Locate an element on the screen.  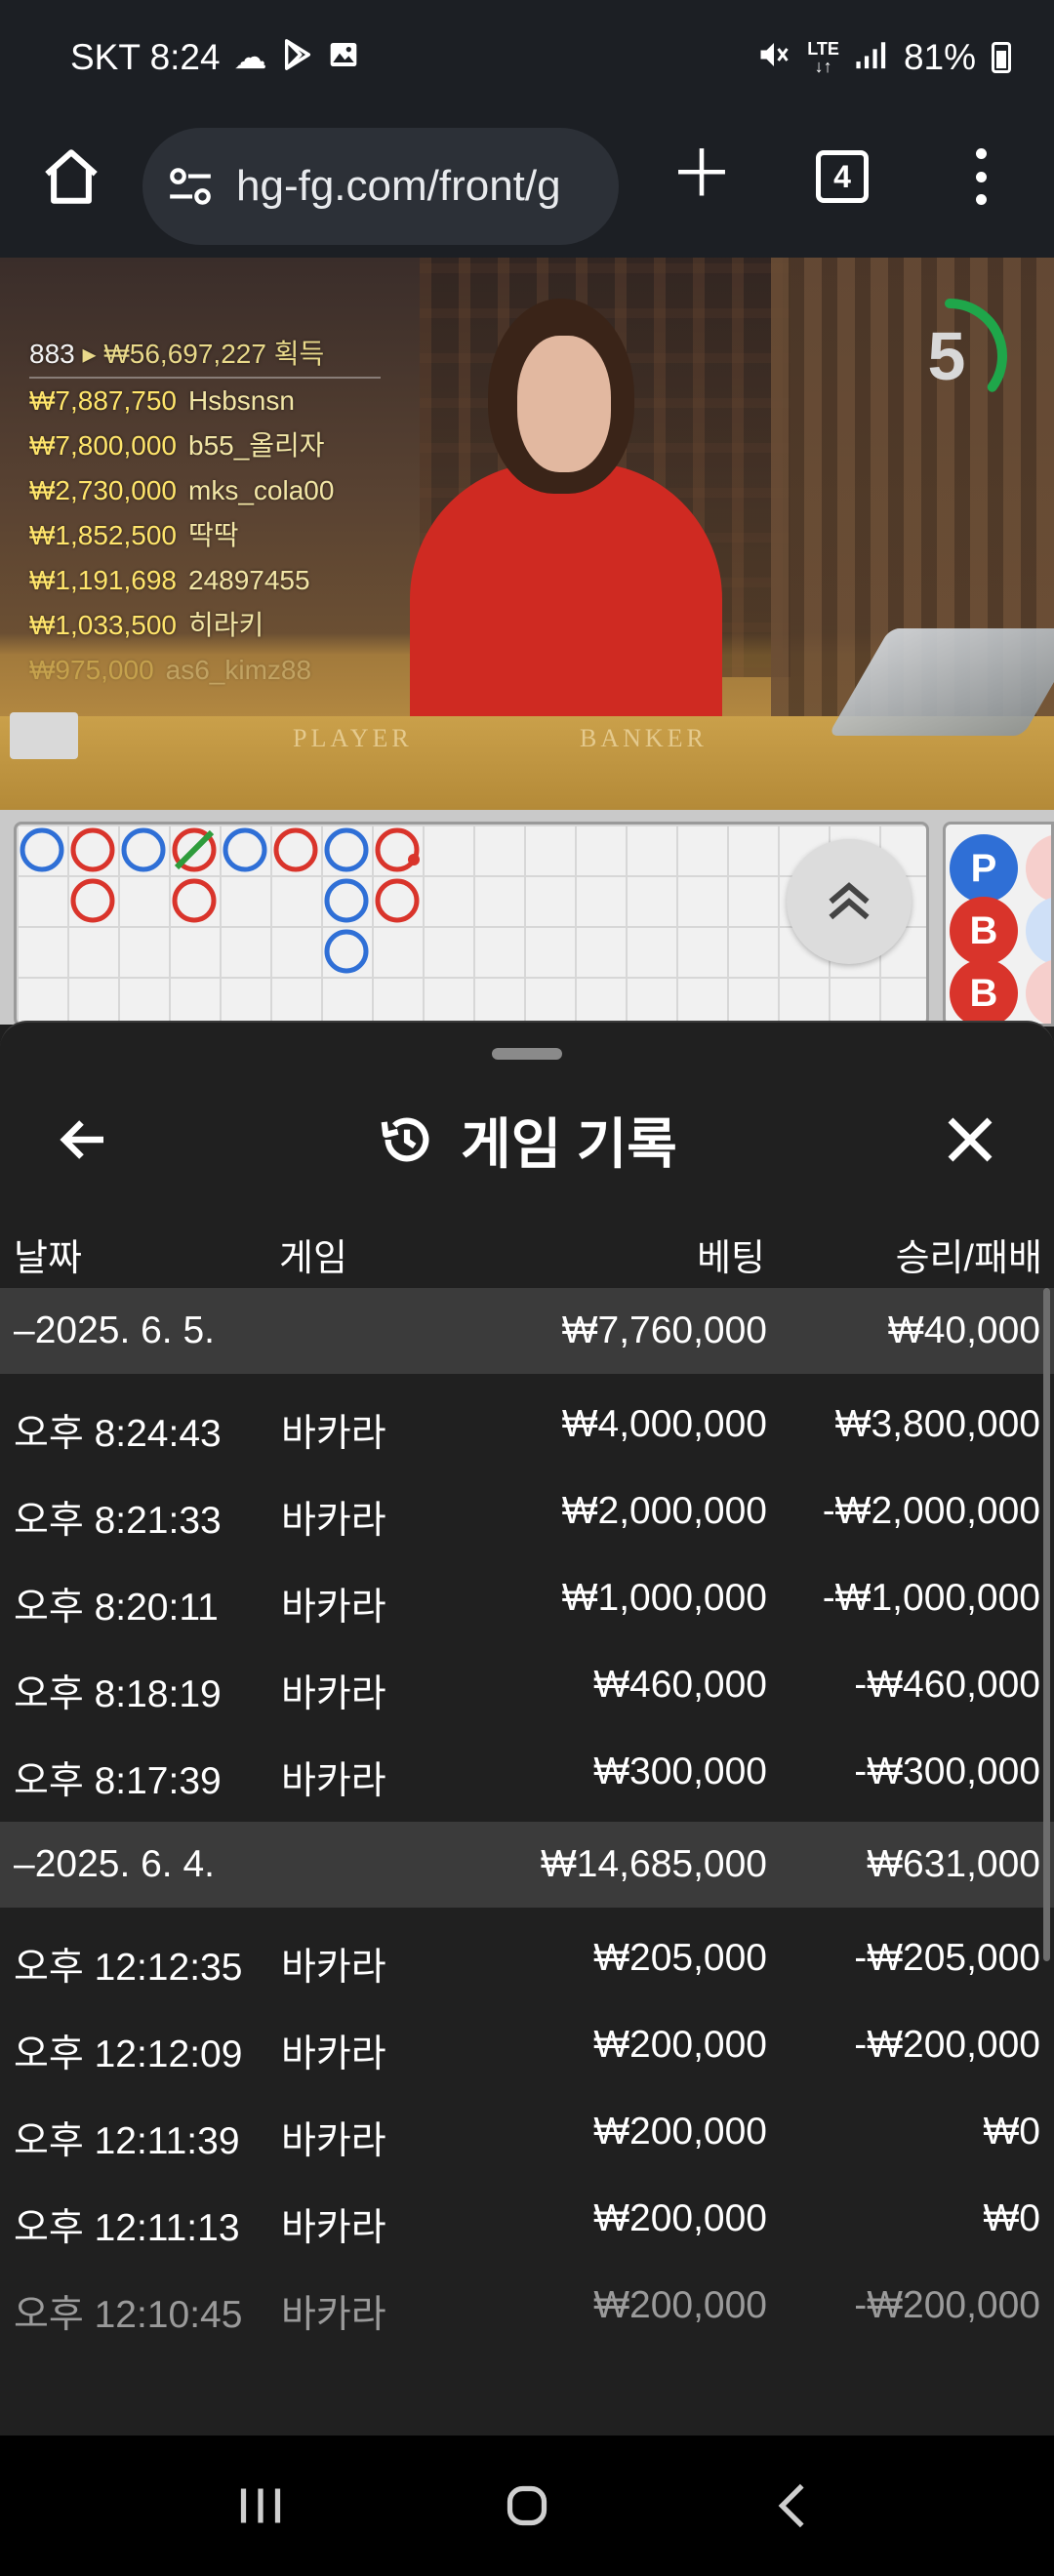
url-text: hg-fg.com/front/g is located at coordinates (398, 186).